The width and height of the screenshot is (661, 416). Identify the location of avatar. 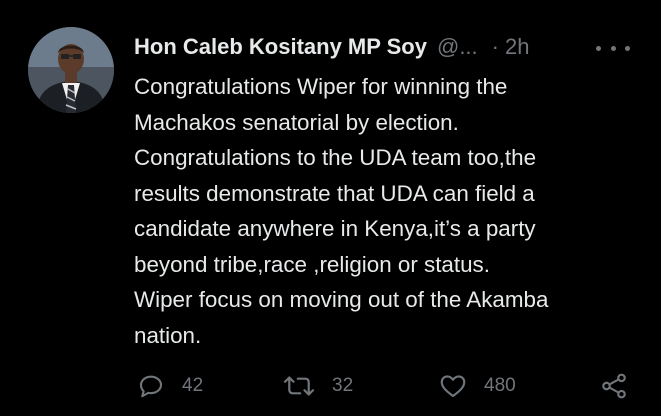
(71, 70).